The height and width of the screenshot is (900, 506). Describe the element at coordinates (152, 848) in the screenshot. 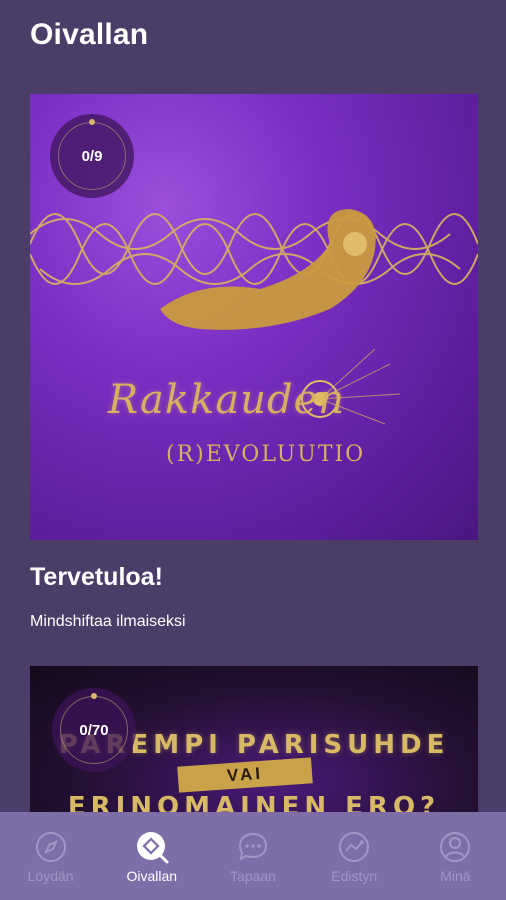

I see `search-icon` at that location.